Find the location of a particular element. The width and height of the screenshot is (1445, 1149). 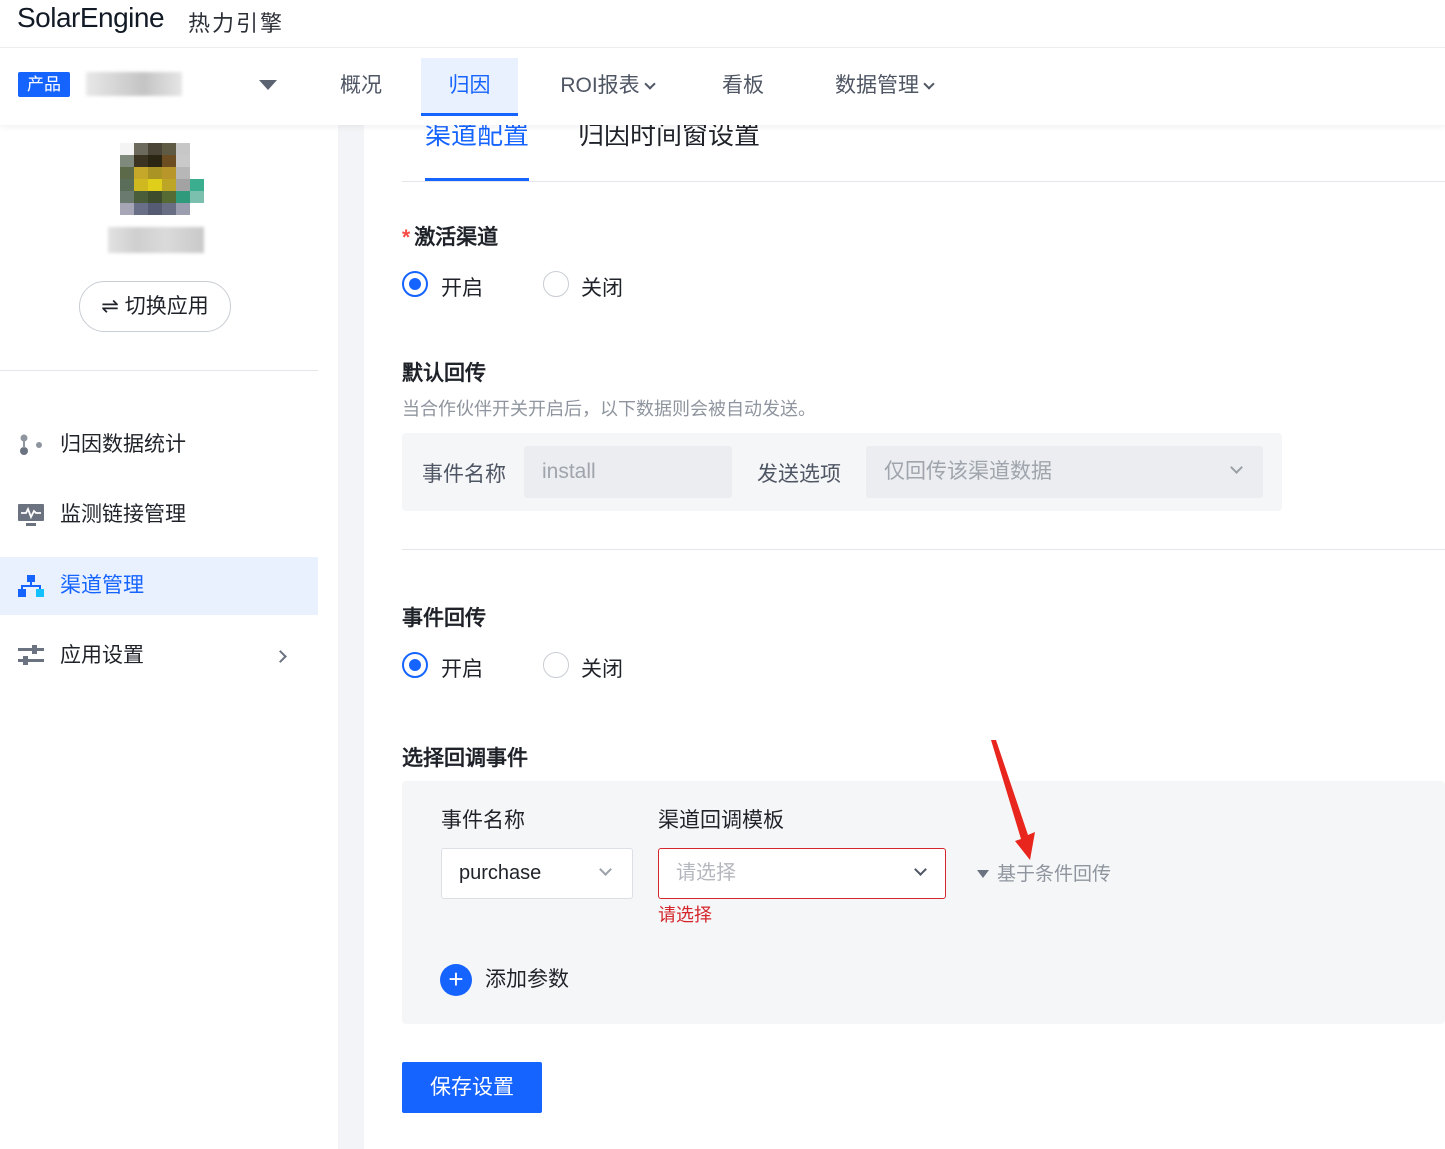

event-callback-off-radio is located at coordinates (556, 665).